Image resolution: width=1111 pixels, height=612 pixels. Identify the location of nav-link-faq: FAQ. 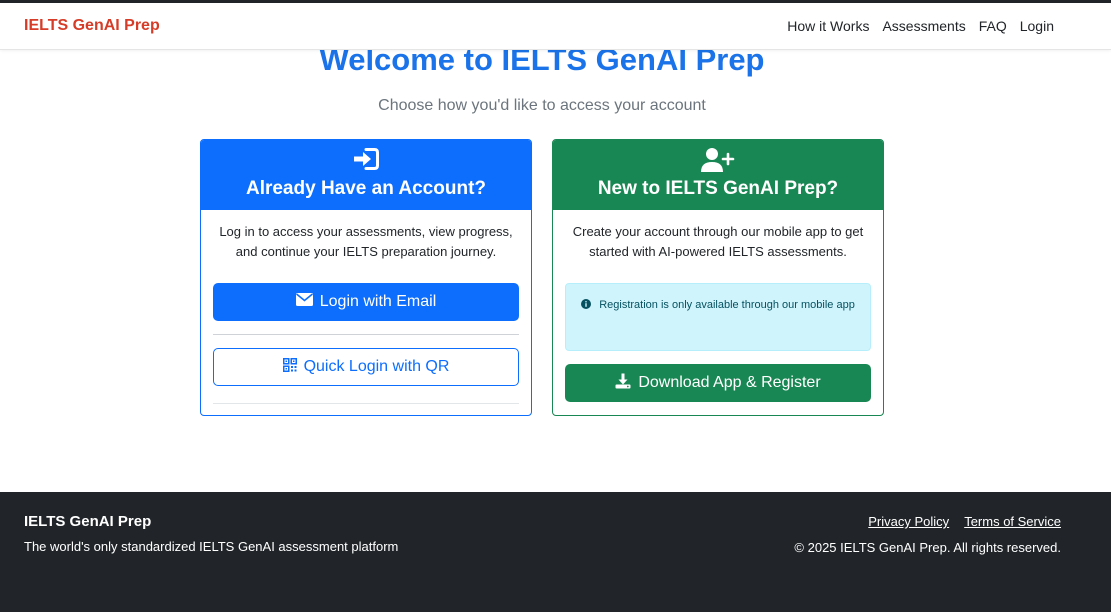
(993, 26).